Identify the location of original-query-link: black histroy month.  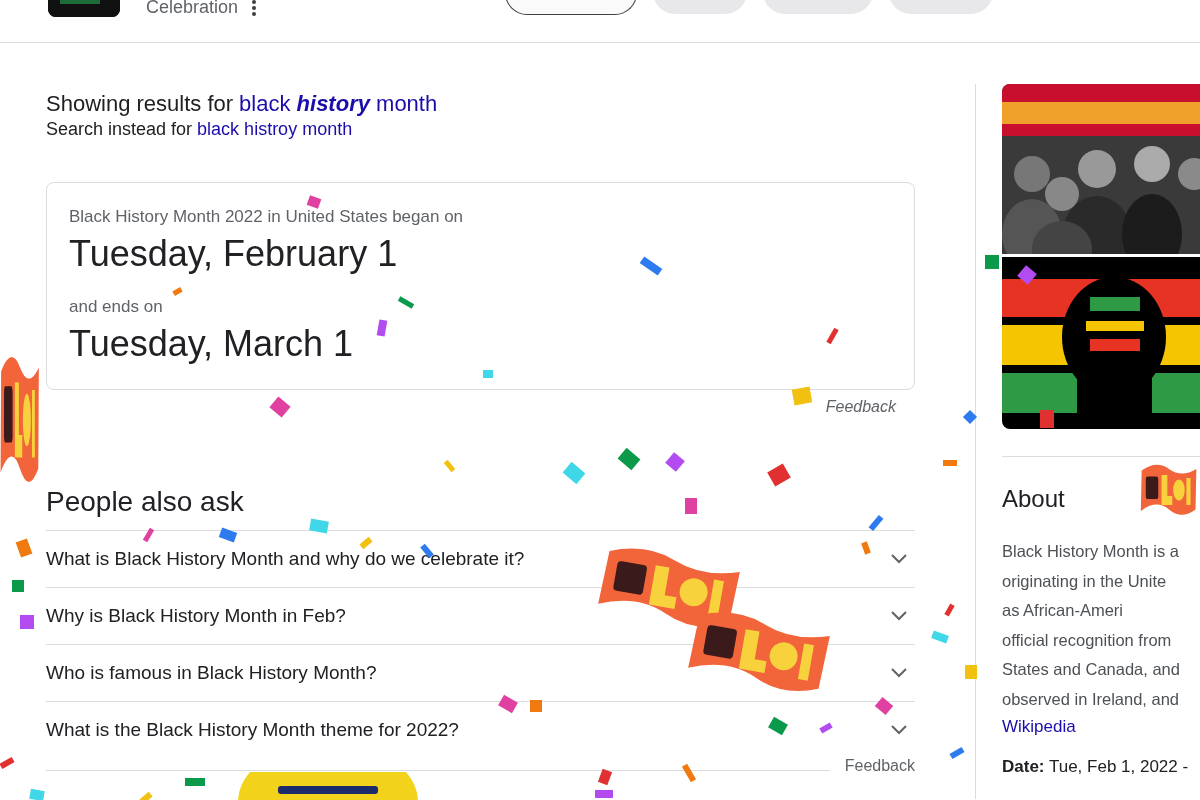
(275, 129).